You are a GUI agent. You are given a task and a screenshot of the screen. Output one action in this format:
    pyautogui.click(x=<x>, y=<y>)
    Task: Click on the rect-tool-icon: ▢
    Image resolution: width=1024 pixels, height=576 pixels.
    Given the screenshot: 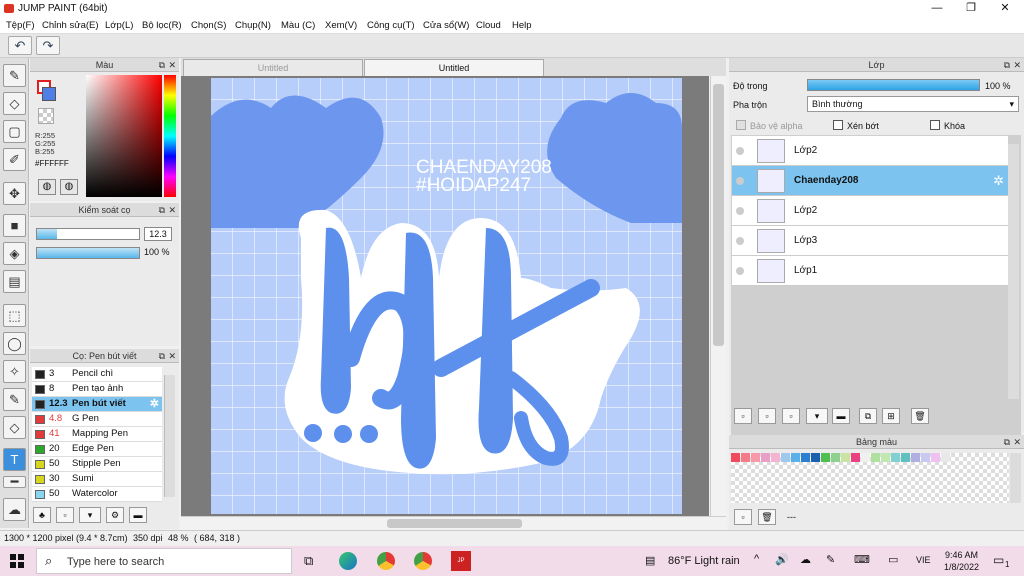 What is the action you would take?
    pyautogui.click(x=14, y=131)
    